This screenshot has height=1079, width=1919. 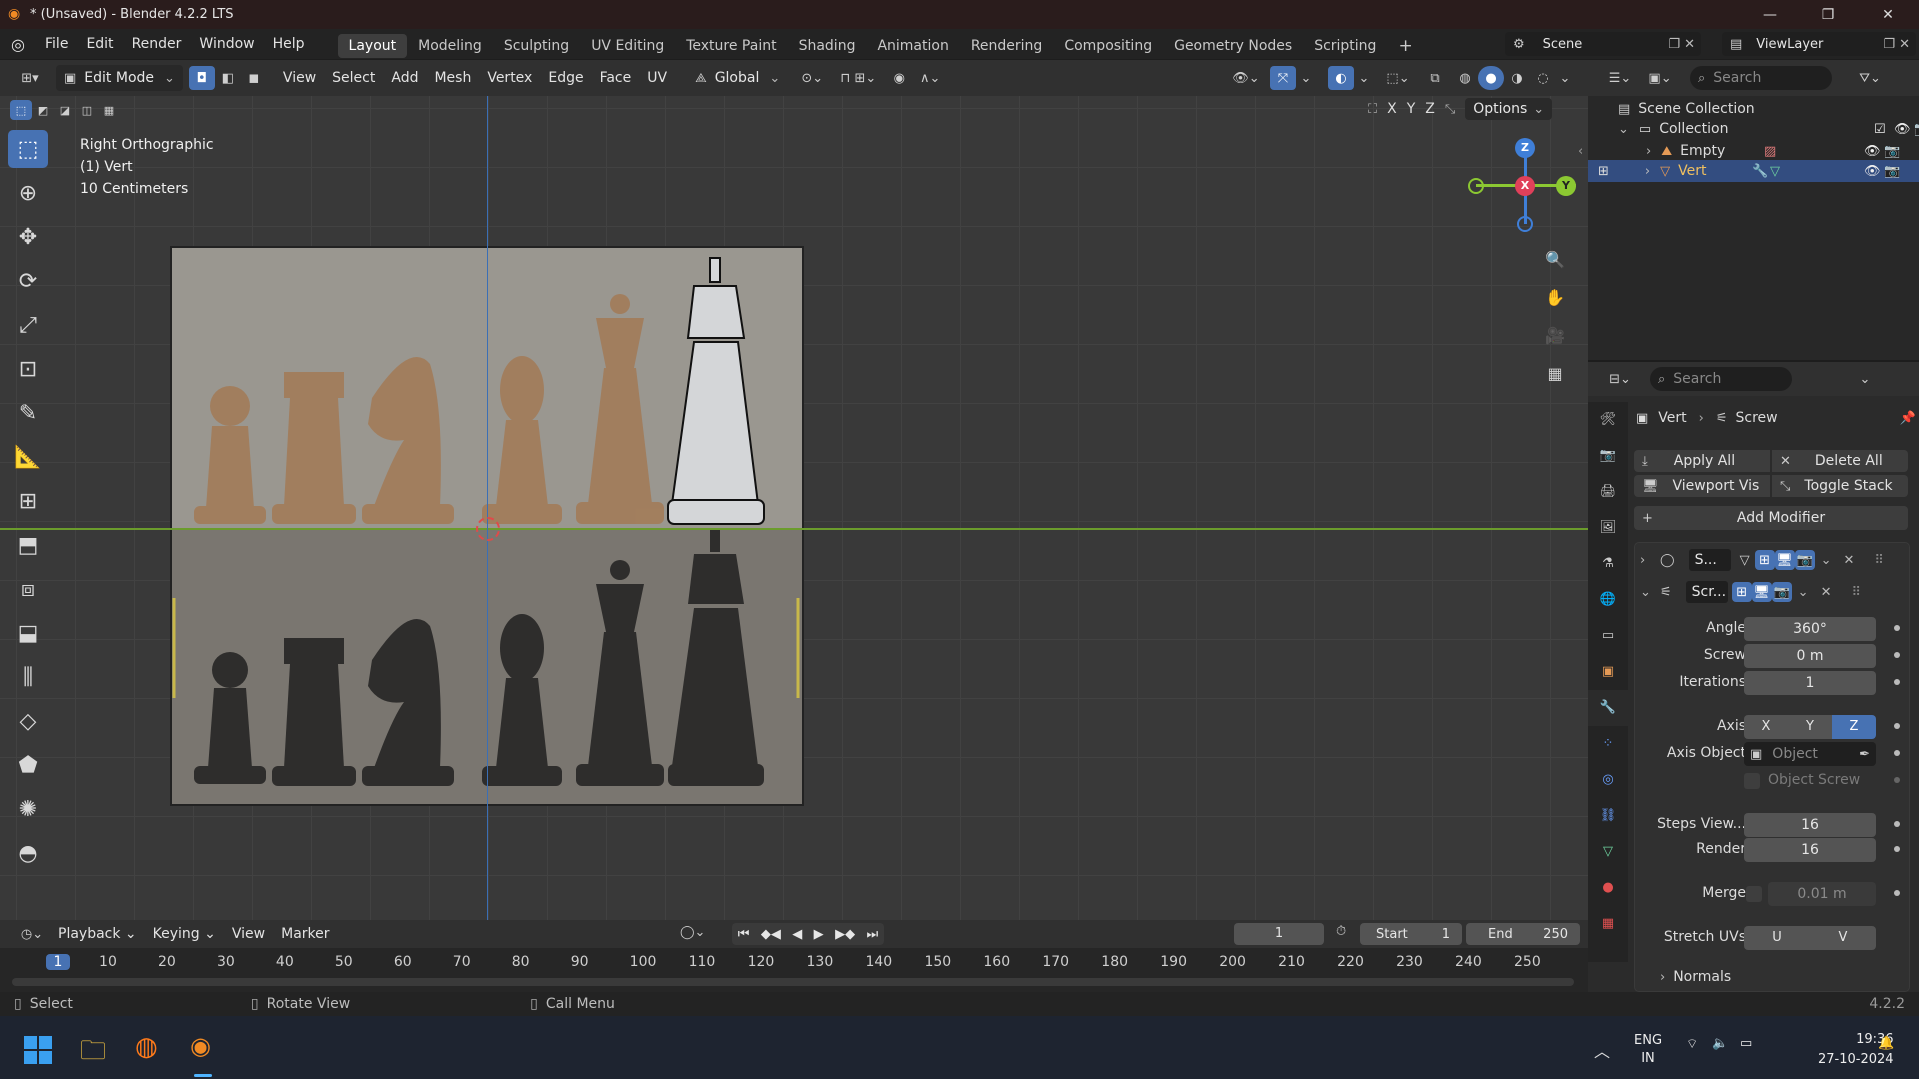 What do you see at coordinates (28, 149) in the screenshot?
I see `select-box-tool-icon: ⬚` at bounding box center [28, 149].